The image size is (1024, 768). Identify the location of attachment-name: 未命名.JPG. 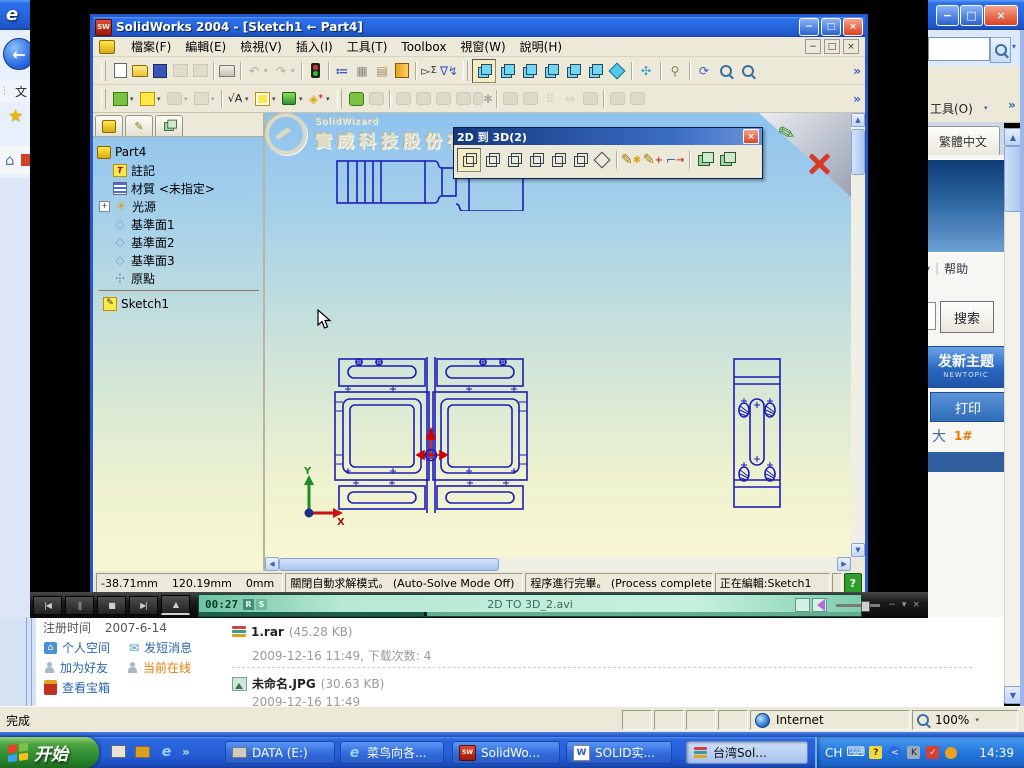
(284, 683).